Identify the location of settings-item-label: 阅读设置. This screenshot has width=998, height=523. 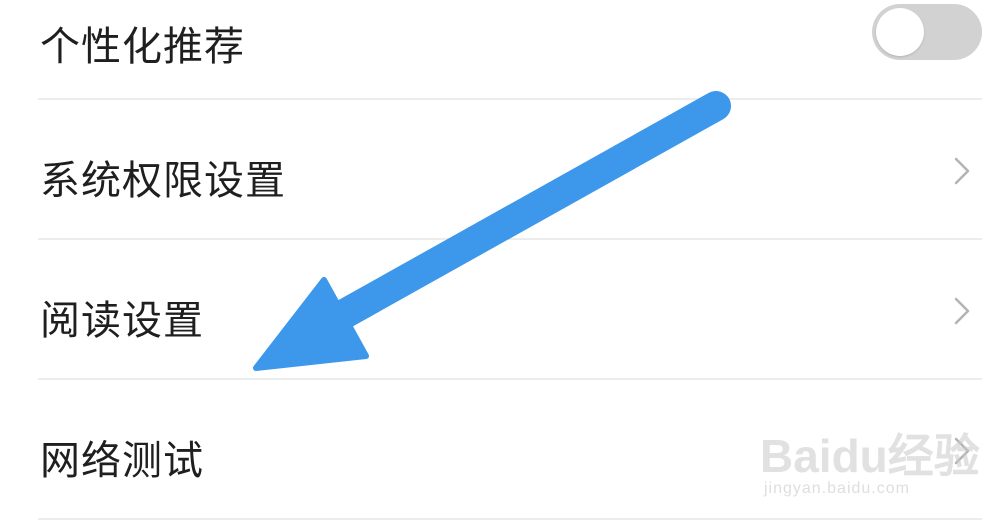
(122, 321).